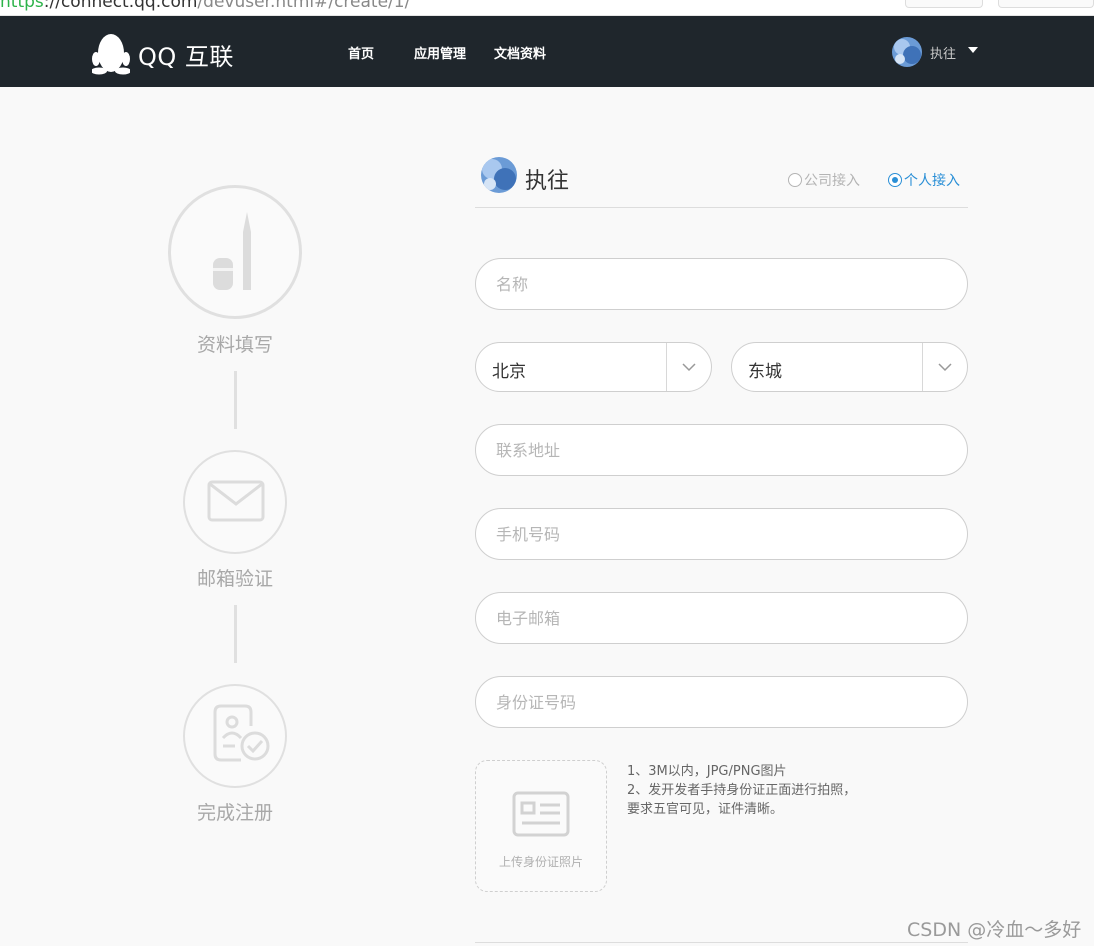 This screenshot has height=946, width=1094. What do you see at coordinates (234, 579) in the screenshot?
I see `step-email-label: 邮箱验证` at bounding box center [234, 579].